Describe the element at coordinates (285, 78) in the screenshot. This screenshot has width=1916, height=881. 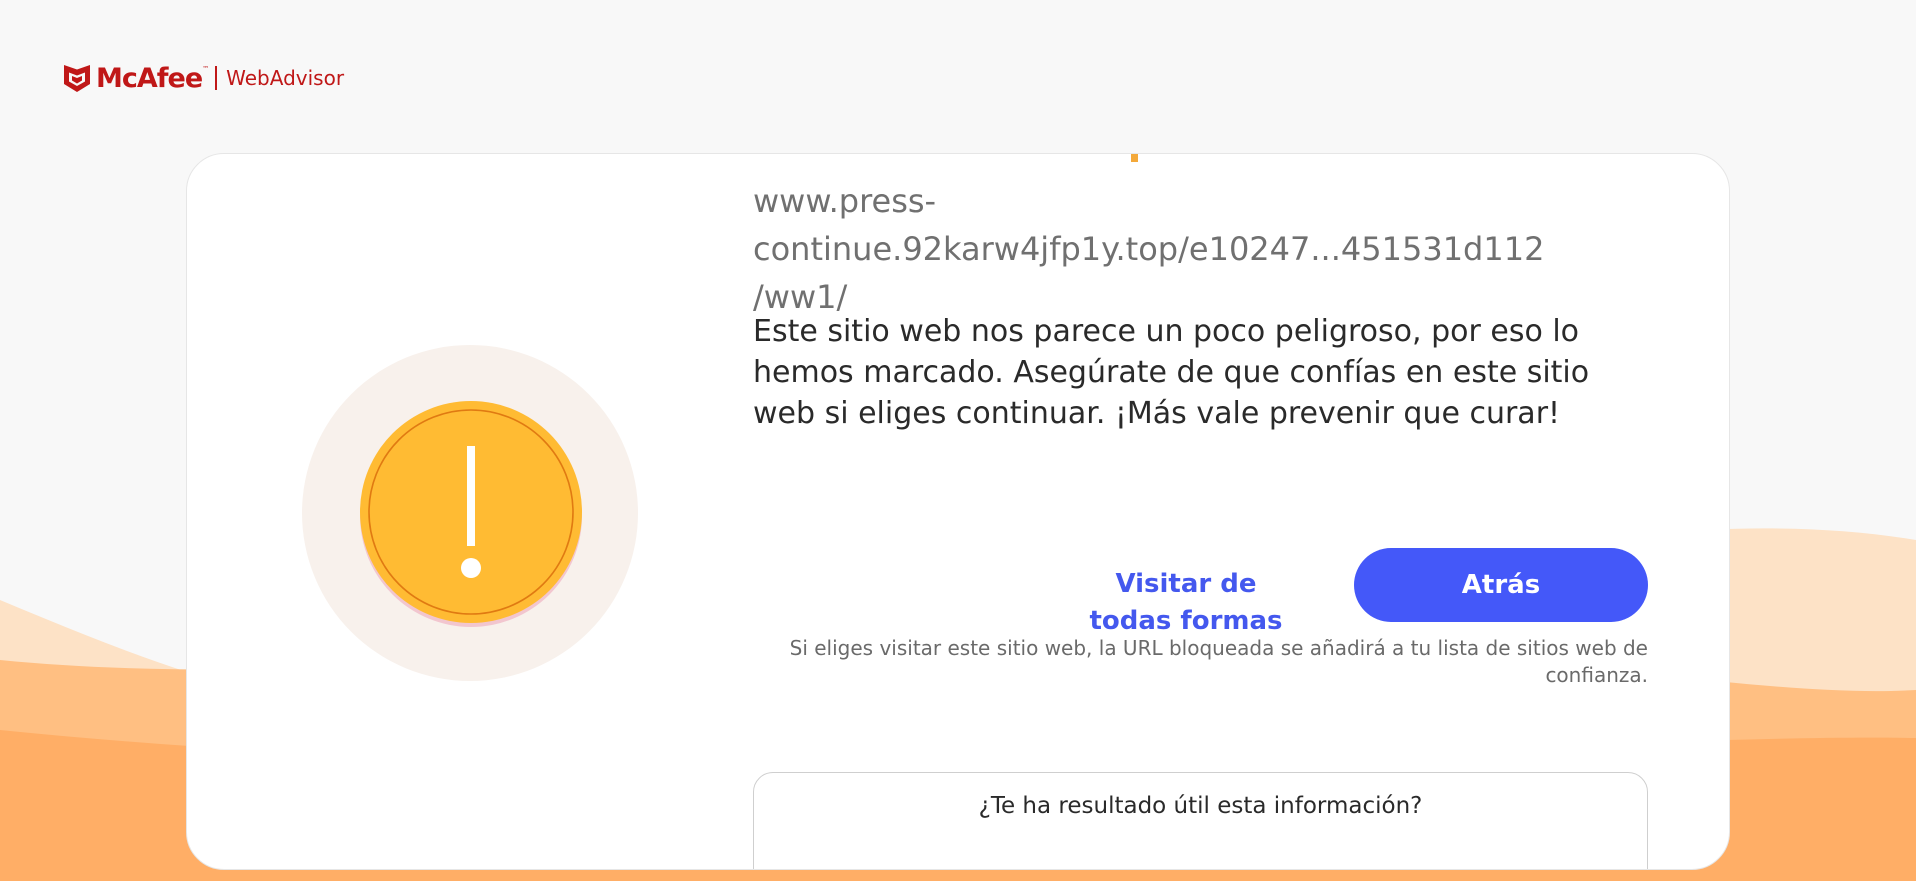
I see `product-name: WebAdvisor` at that location.